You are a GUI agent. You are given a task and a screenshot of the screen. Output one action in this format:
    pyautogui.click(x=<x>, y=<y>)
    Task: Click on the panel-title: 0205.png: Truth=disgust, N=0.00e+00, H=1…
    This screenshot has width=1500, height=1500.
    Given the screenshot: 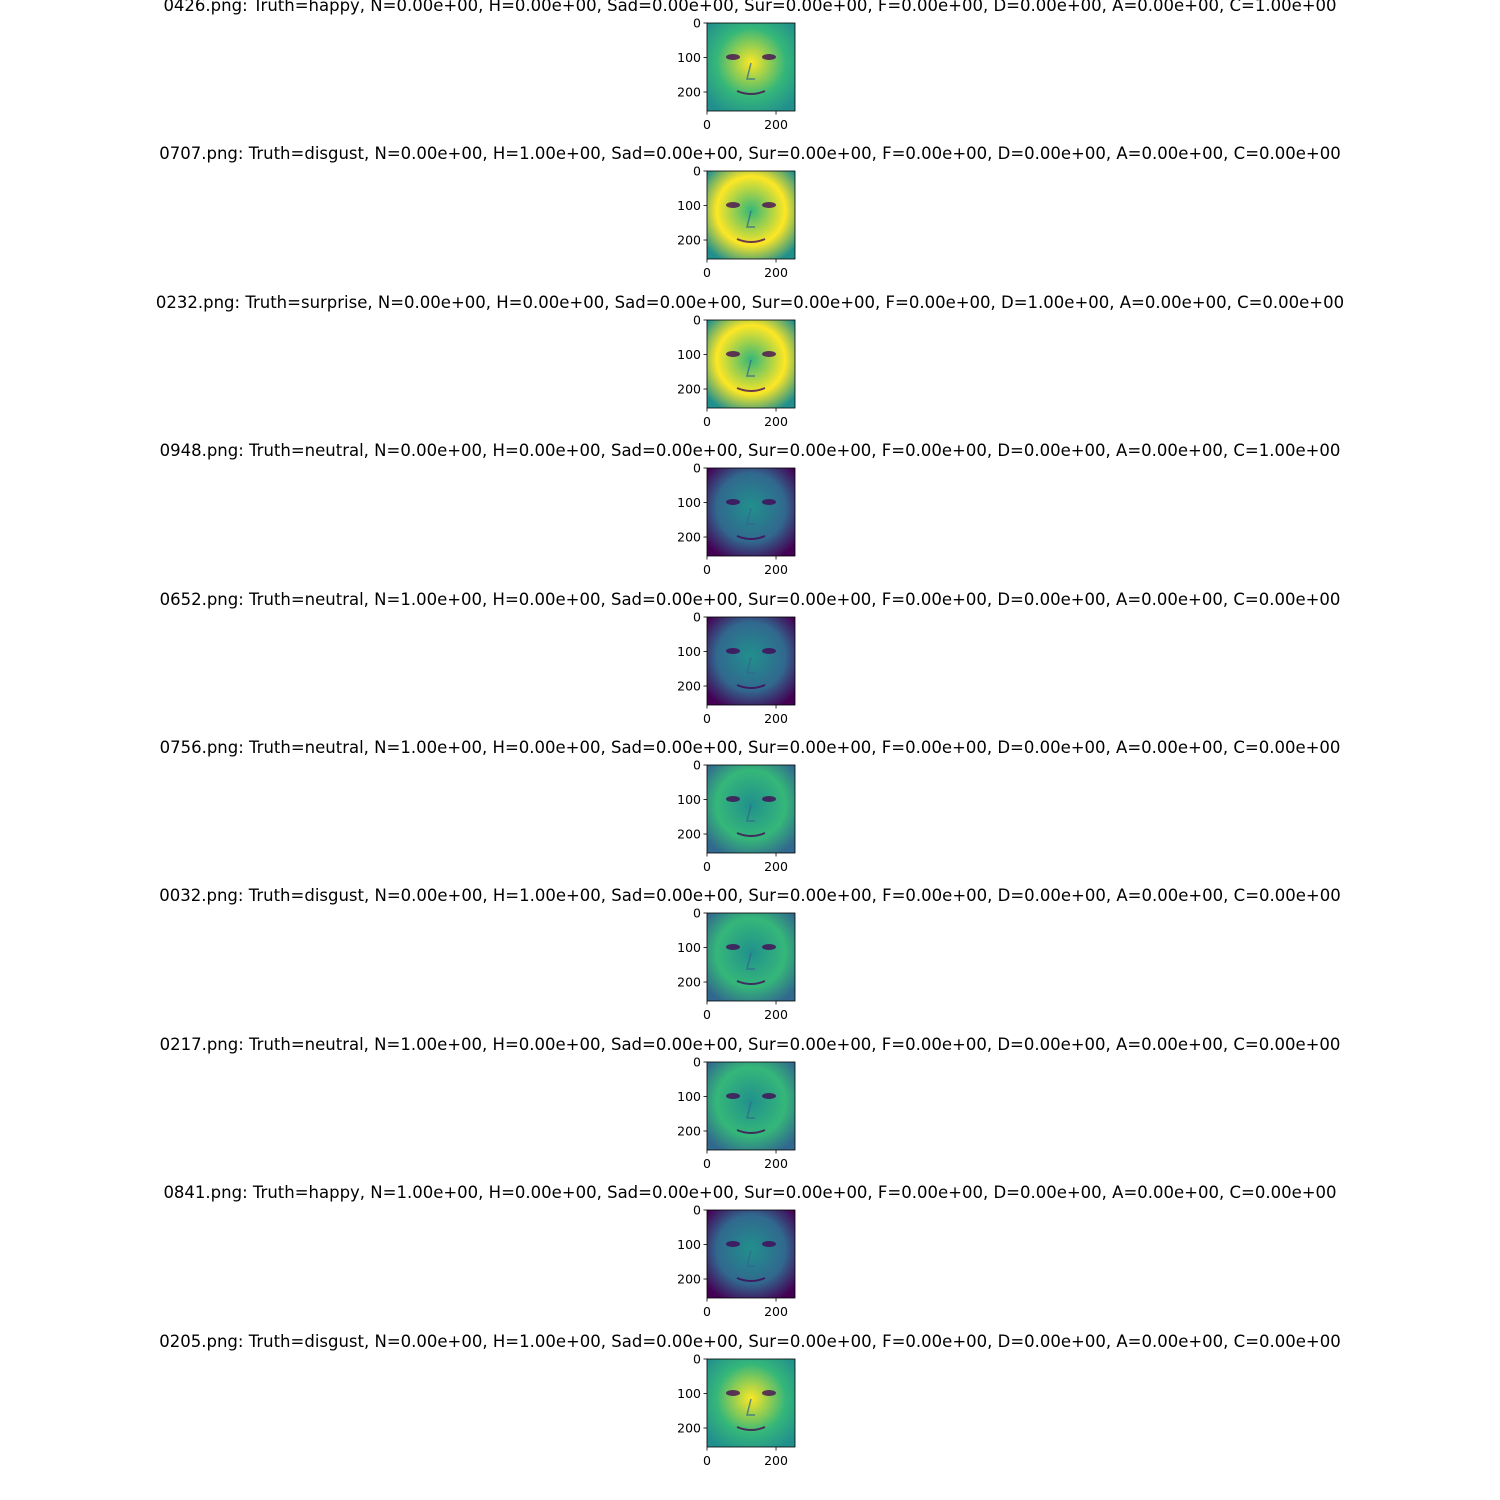 What is the action you would take?
    pyautogui.click(x=750, y=1341)
    